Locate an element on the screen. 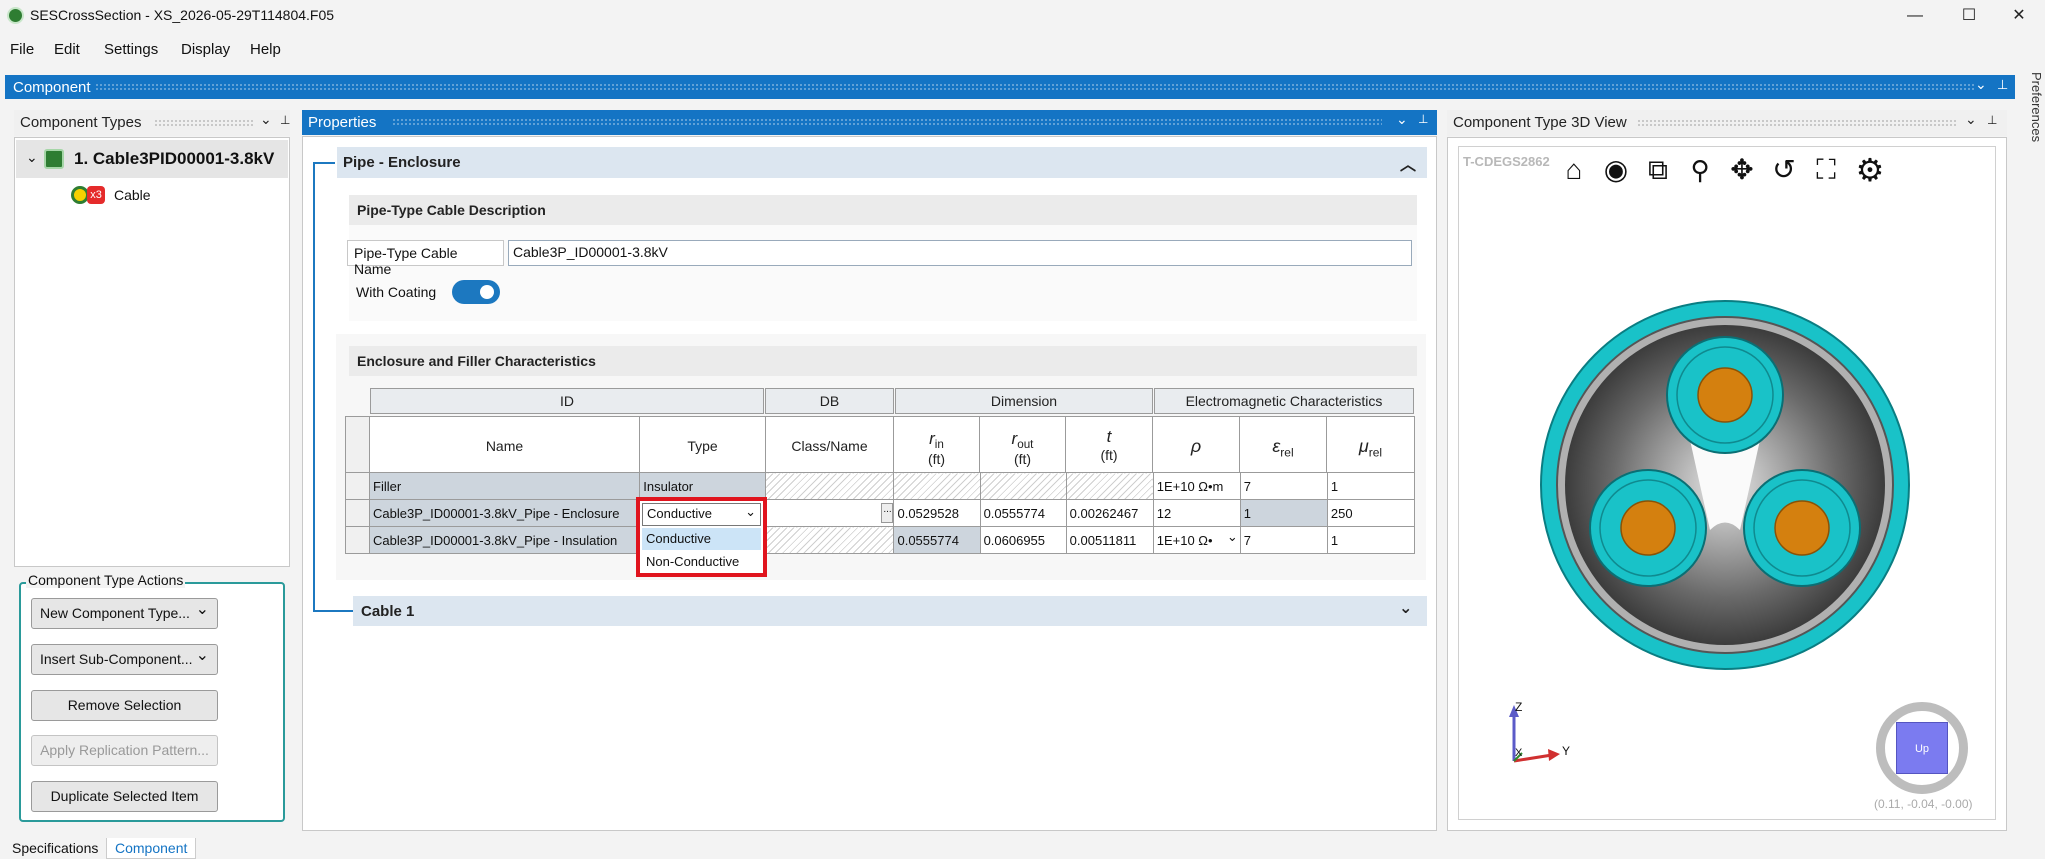  group-em: Electromagnetic Characteristics is located at coordinates (1284, 401).